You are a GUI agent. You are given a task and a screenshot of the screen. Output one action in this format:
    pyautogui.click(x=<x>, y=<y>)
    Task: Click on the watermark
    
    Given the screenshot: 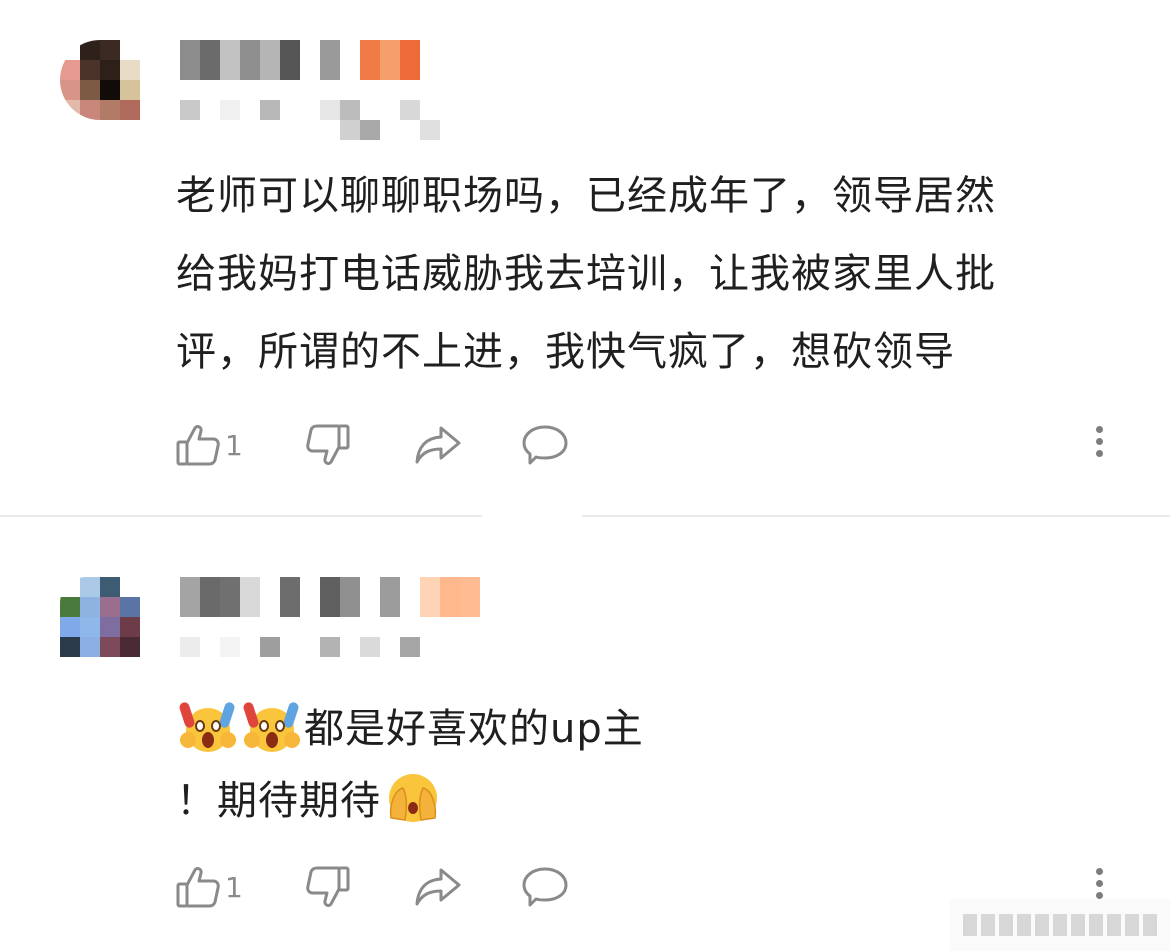 What is the action you would take?
    pyautogui.click(x=1060, y=925)
    